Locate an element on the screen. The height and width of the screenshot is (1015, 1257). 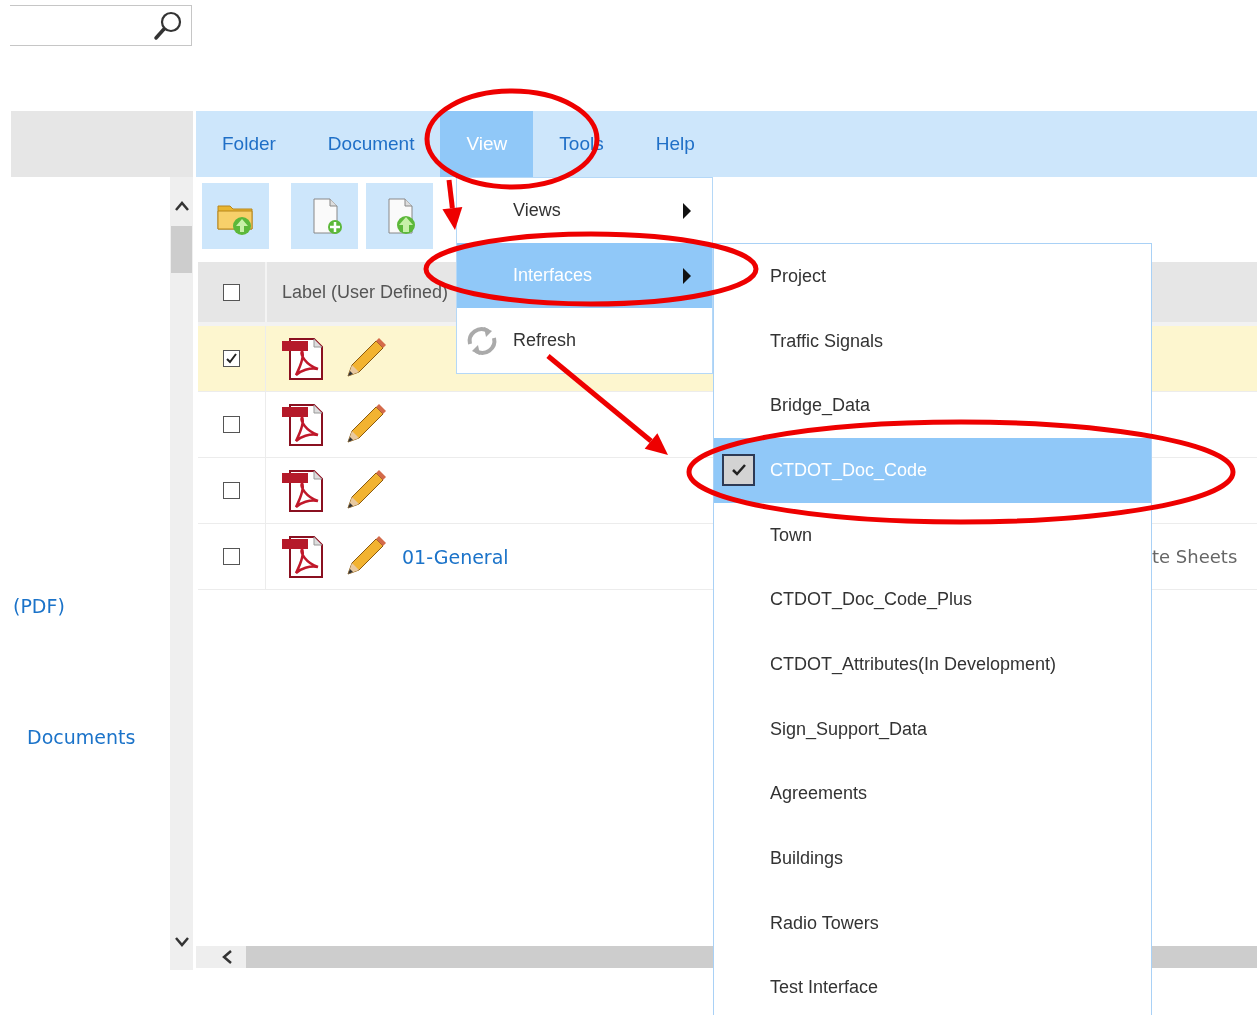
menu-item: Views is located at coordinates (584, 210).